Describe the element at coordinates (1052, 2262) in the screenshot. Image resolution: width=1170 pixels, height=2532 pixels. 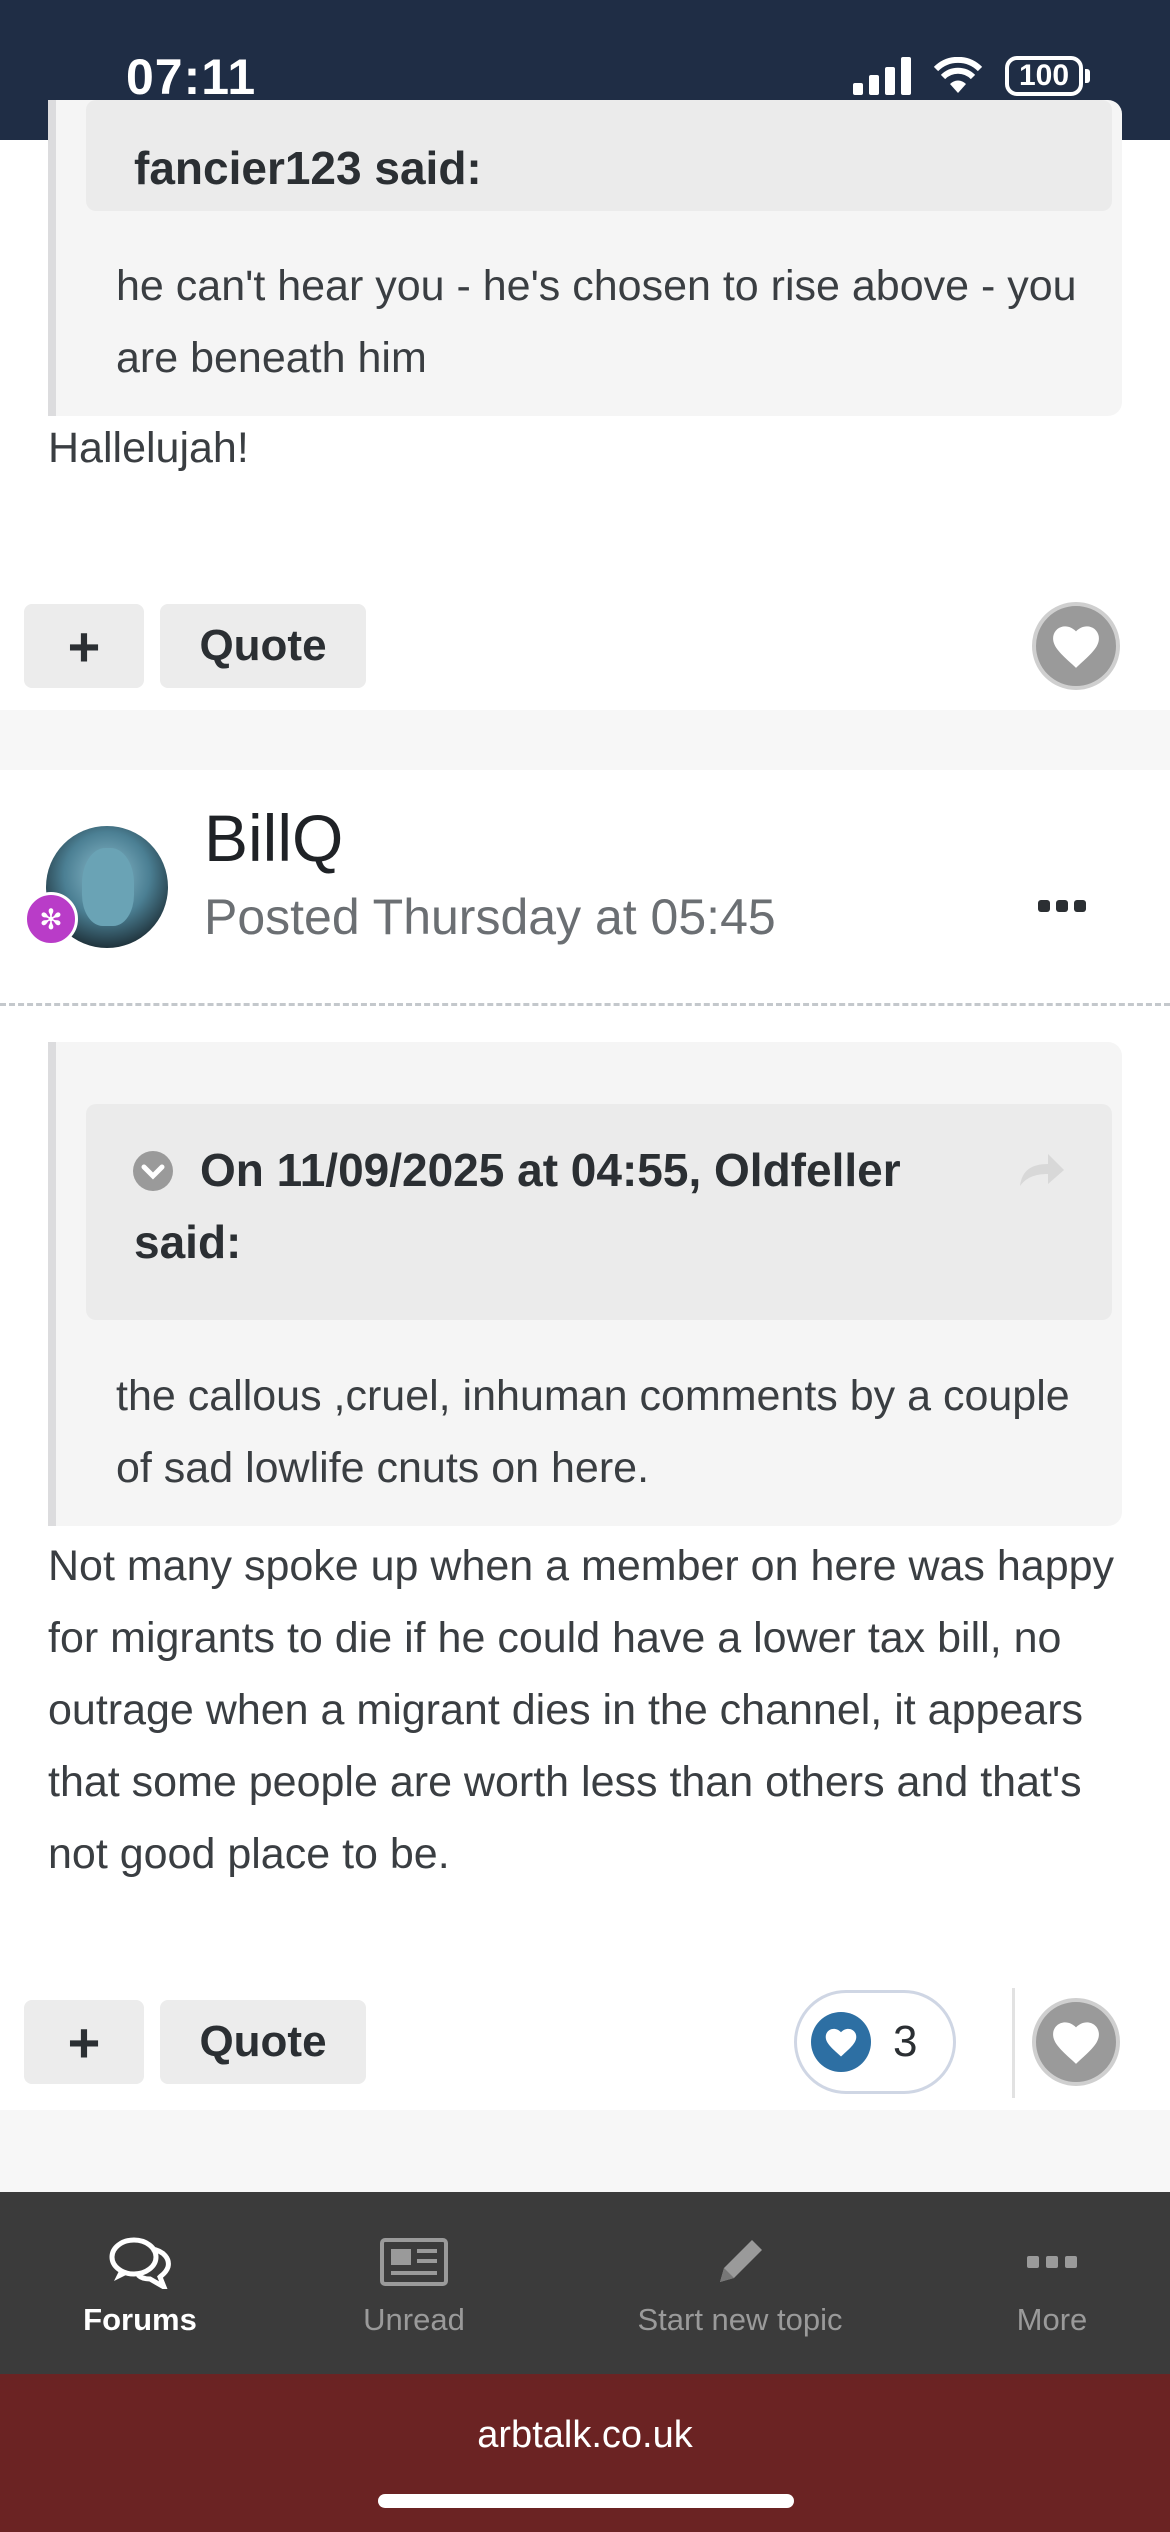
I see `more-dots-icon` at that location.